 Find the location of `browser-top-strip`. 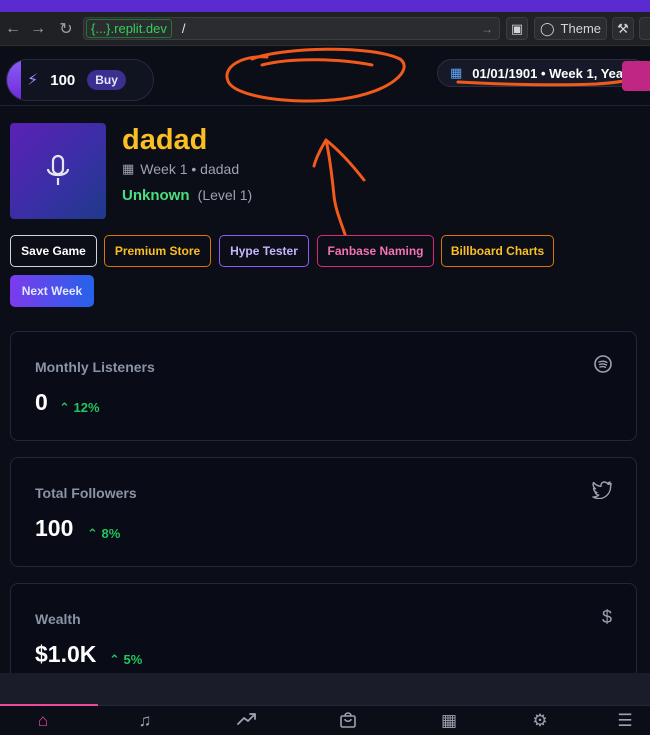

browser-top-strip is located at coordinates (325, 6).